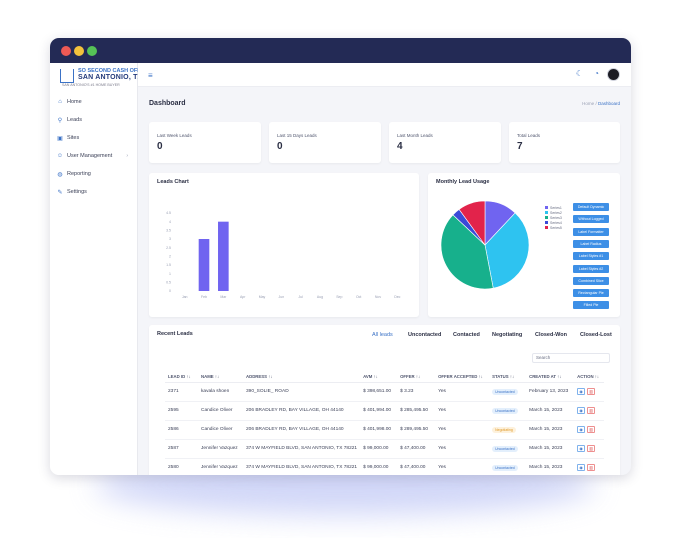 The image size is (681, 538). I want to click on wrench-icon: ✎, so click(60, 192).